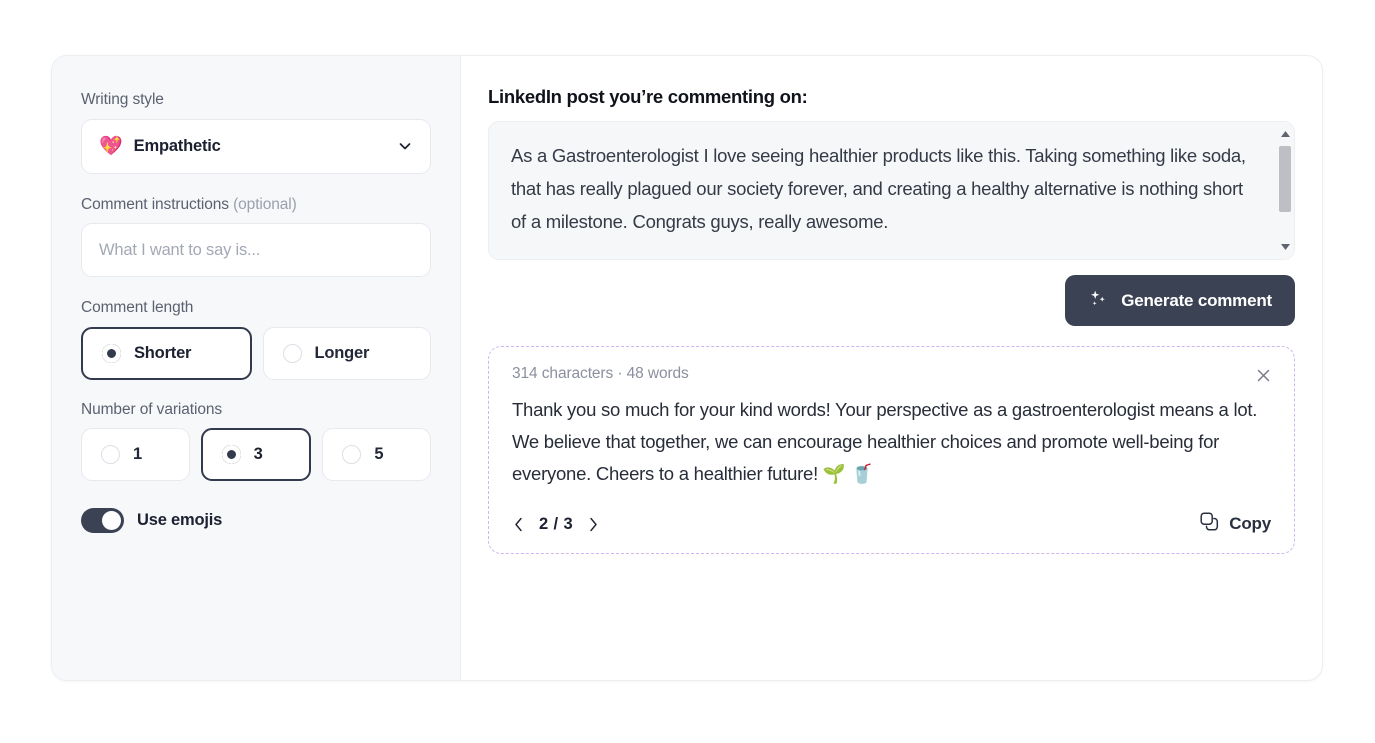 This screenshot has height=743, width=1375. I want to click on scroll-down-arrow-icon, so click(1285, 247).